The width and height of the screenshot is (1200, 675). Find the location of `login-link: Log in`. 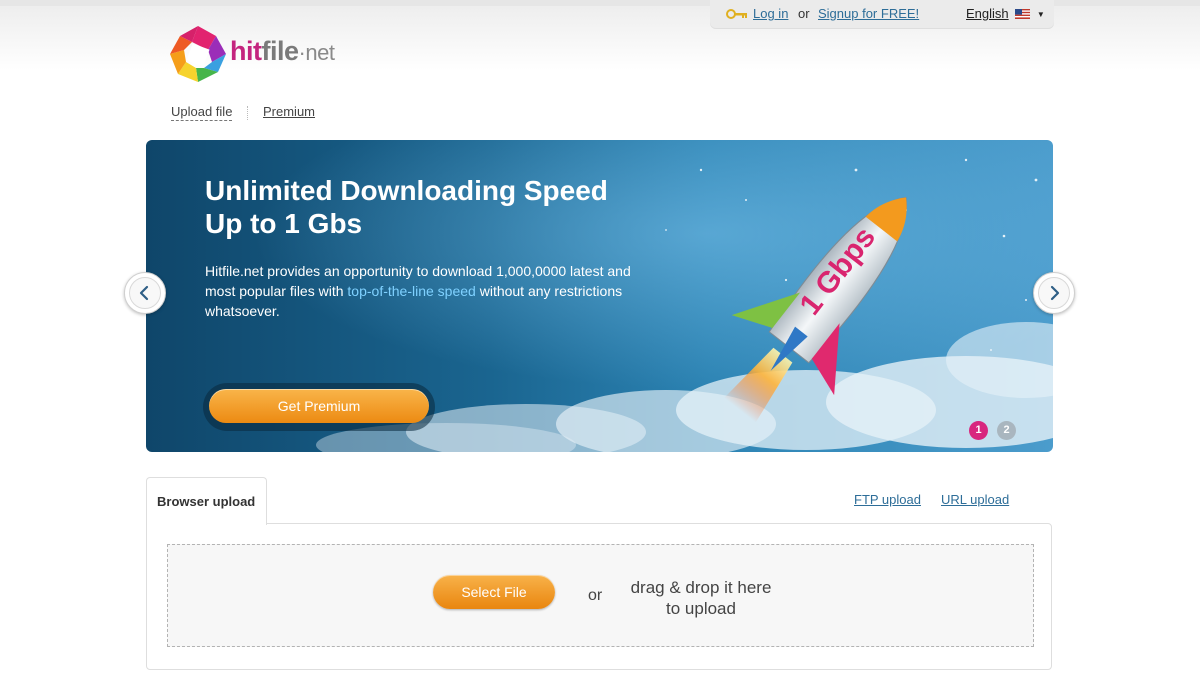

login-link: Log in is located at coordinates (770, 13).